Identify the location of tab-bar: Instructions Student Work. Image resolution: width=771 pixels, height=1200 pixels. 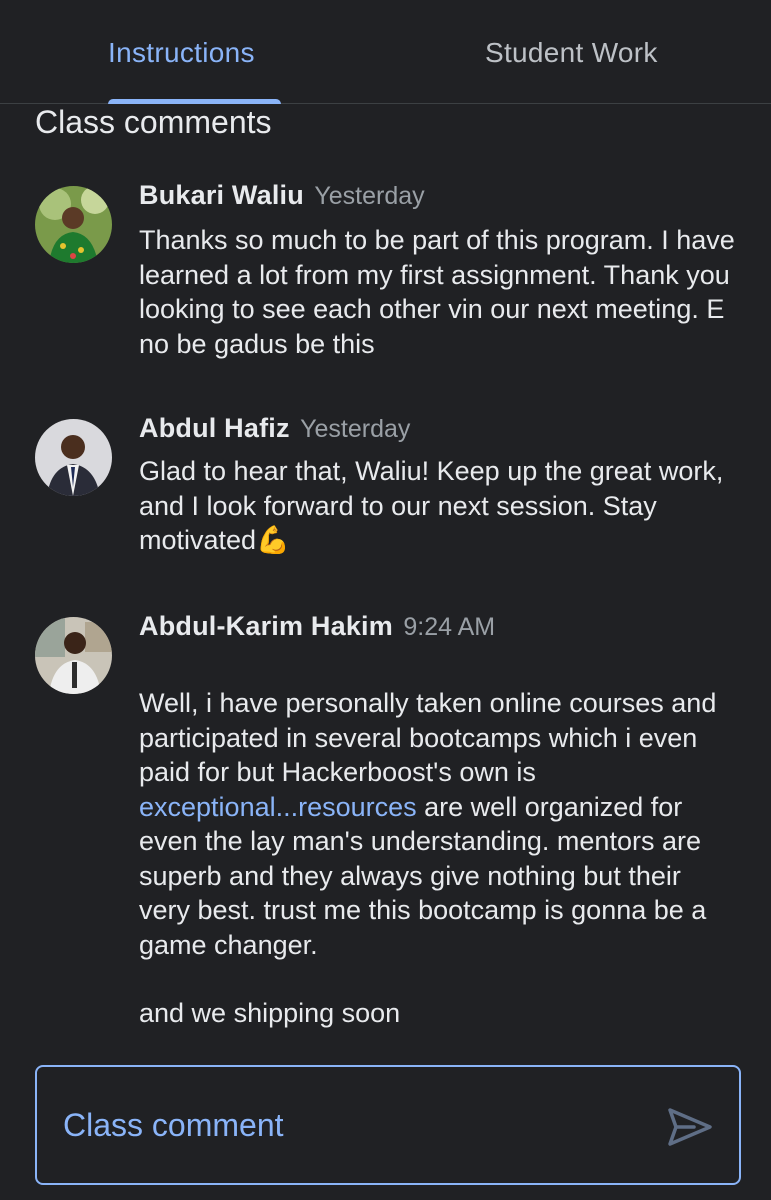
(385, 52).